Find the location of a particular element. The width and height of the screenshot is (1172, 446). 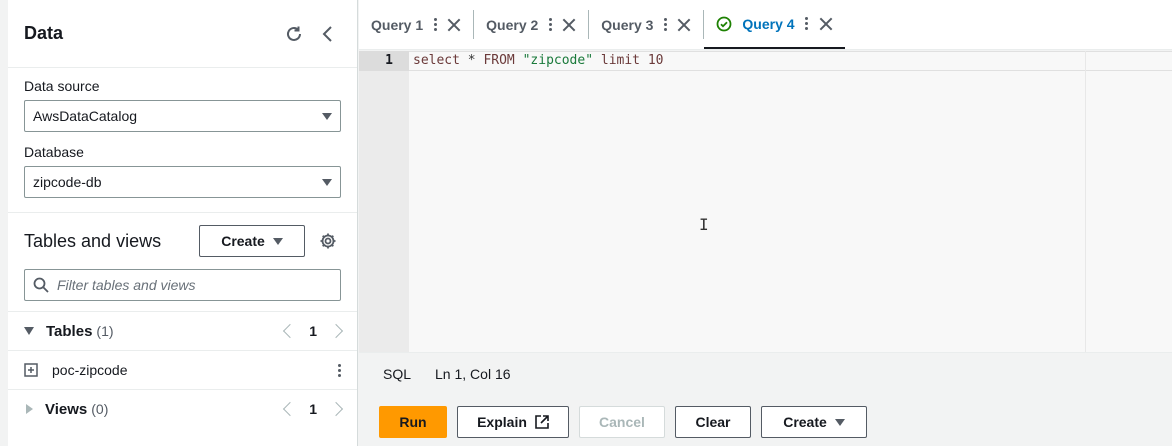

code-line: select * FROM "zipcode" limit 10 is located at coordinates (538, 60).